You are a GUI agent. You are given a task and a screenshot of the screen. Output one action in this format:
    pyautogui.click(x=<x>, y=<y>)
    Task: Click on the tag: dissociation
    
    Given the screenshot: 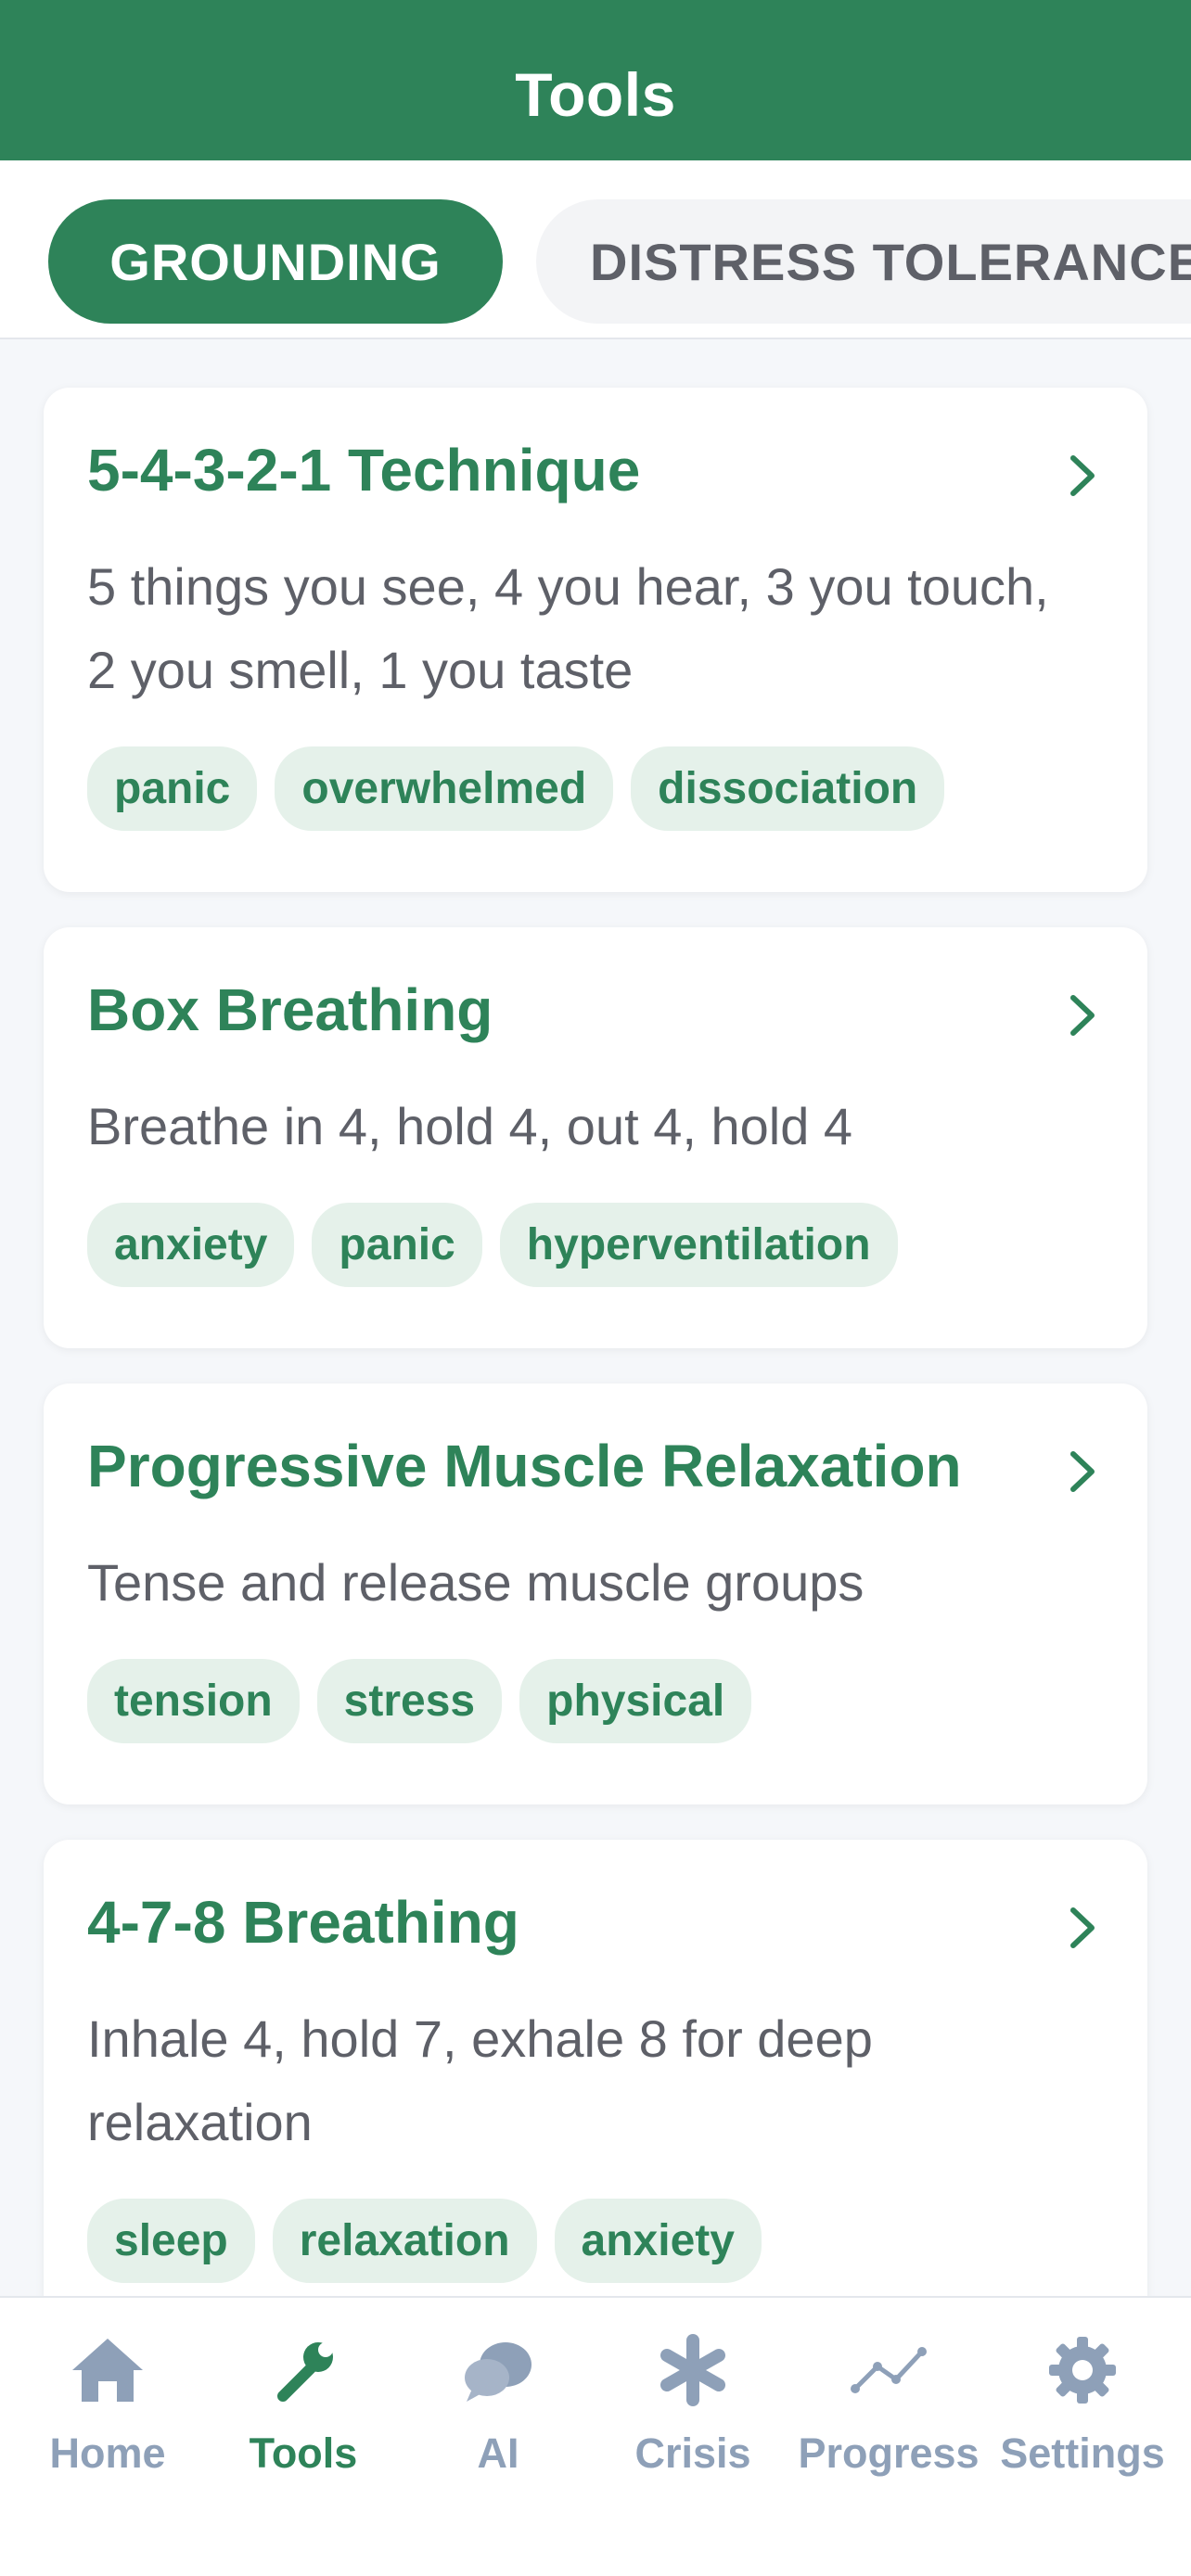 What is the action you would take?
    pyautogui.click(x=788, y=789)
    